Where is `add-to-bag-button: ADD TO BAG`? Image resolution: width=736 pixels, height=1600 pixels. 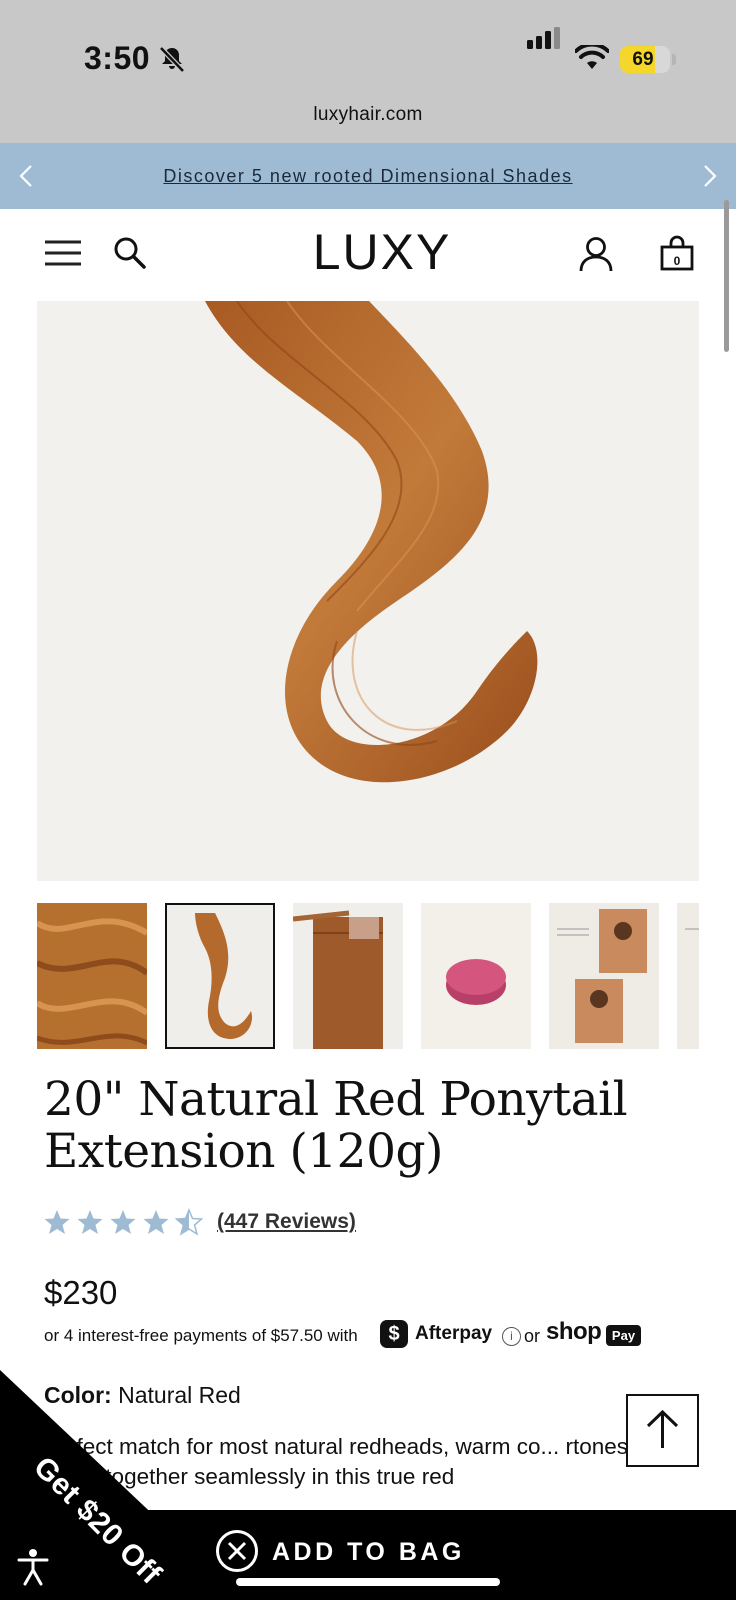
add-to-bag-button: ADD TO BAG is located at coordinates (368, 1552).